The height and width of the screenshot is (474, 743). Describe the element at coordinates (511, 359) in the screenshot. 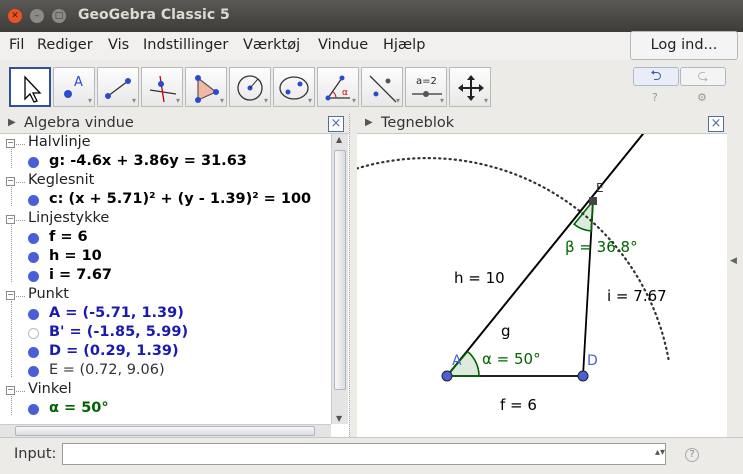

I see `label-alpha: α = 50°` at that location.